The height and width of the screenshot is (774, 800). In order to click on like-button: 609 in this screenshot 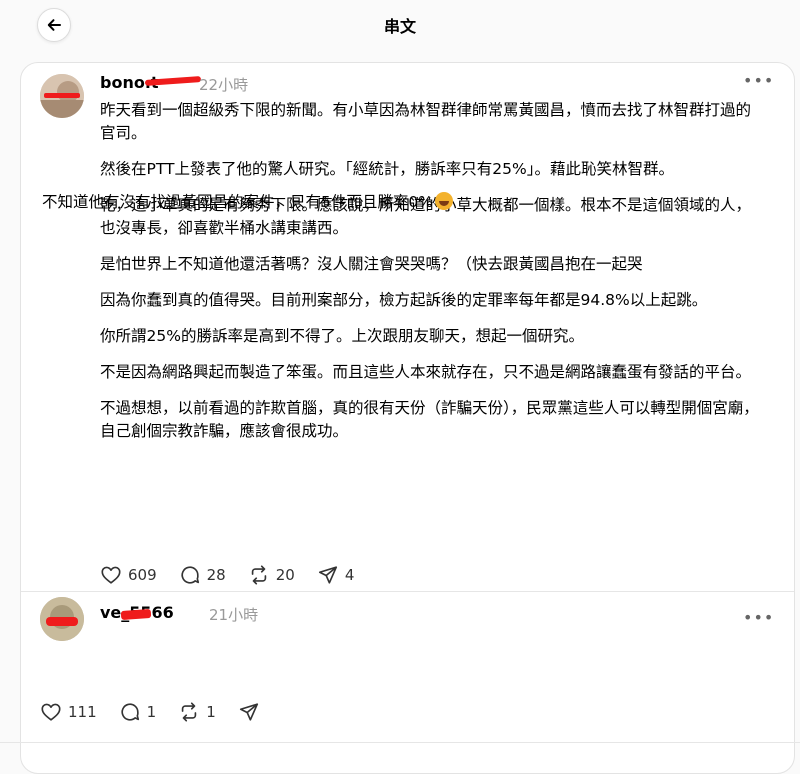, I will do `click(128, 575)`.